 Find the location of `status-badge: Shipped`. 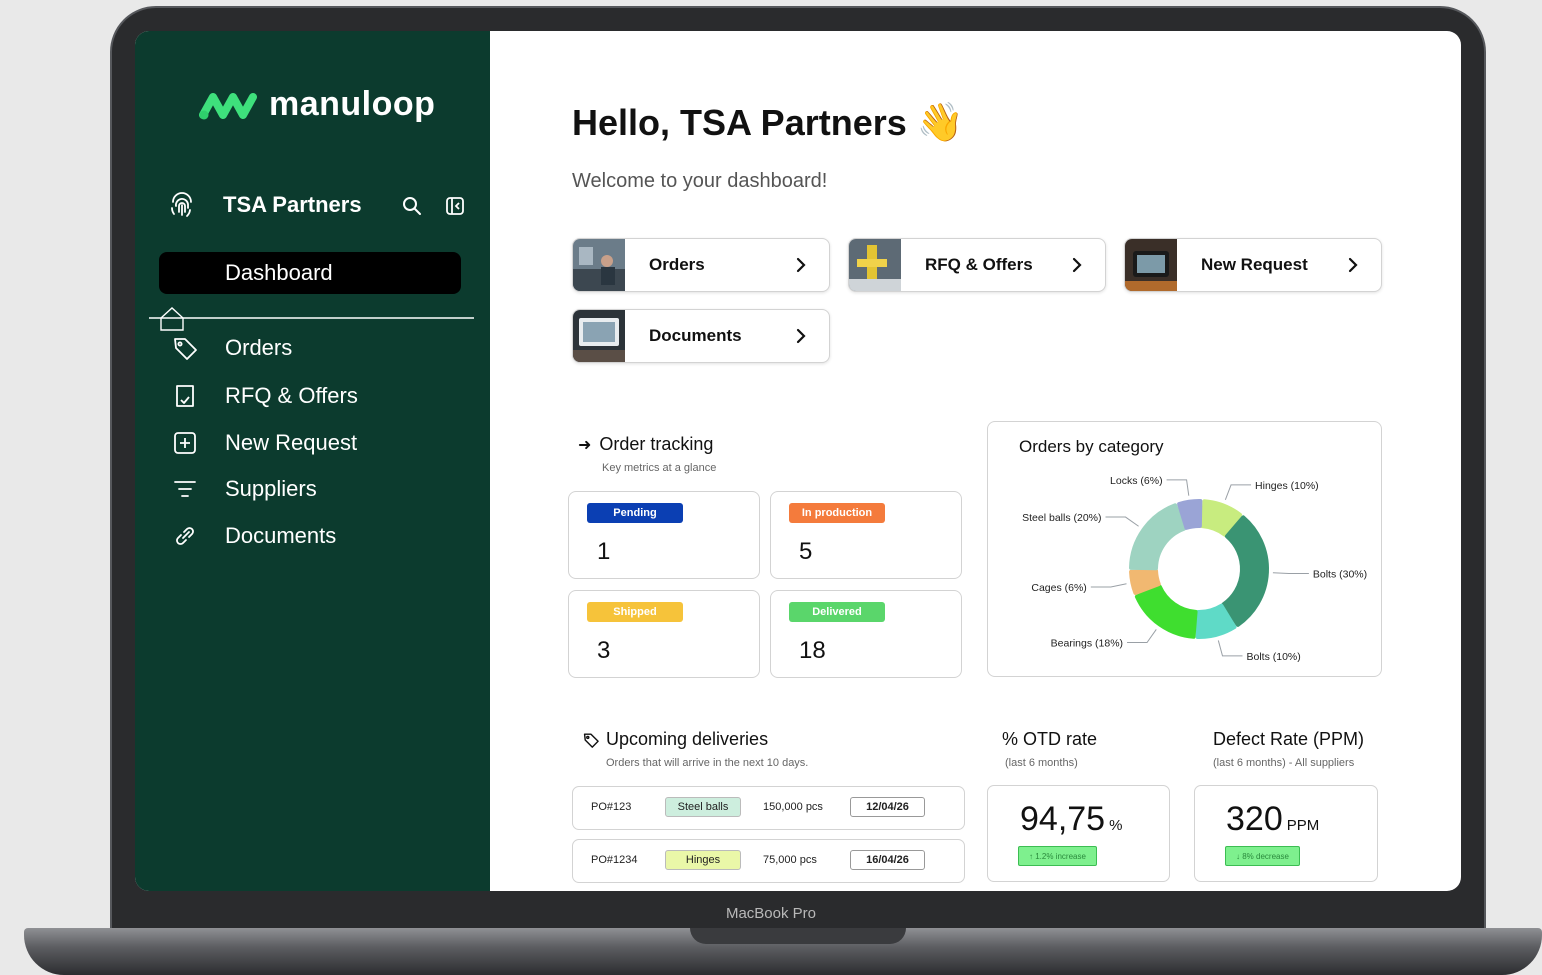

status-badge: Shipped is located at coordinates (635, 612).